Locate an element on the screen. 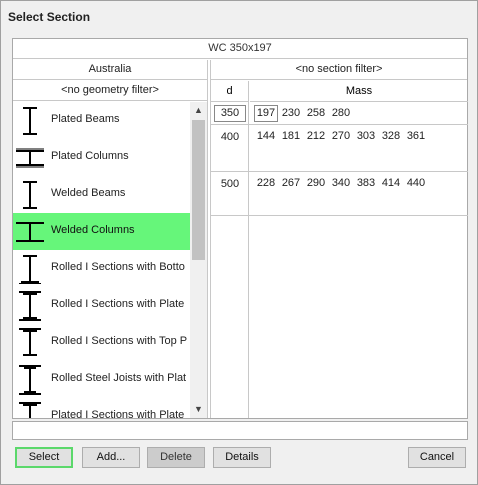  selected-section-header: WC 350x197 is located at coordinates (240, 49).